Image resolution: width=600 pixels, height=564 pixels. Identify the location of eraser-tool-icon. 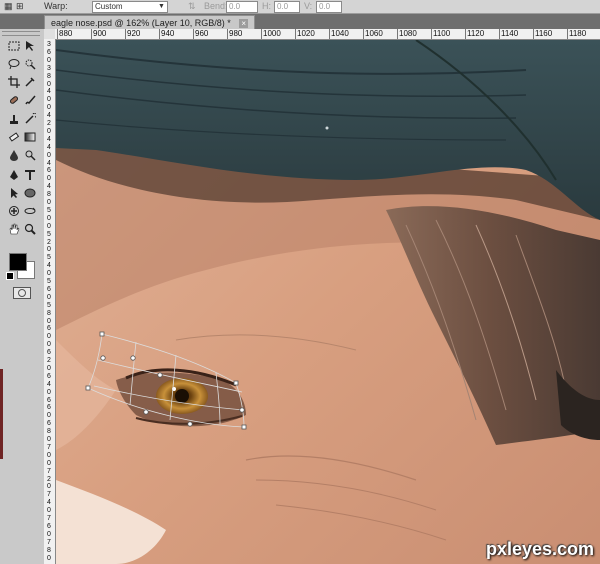
(14, 137).